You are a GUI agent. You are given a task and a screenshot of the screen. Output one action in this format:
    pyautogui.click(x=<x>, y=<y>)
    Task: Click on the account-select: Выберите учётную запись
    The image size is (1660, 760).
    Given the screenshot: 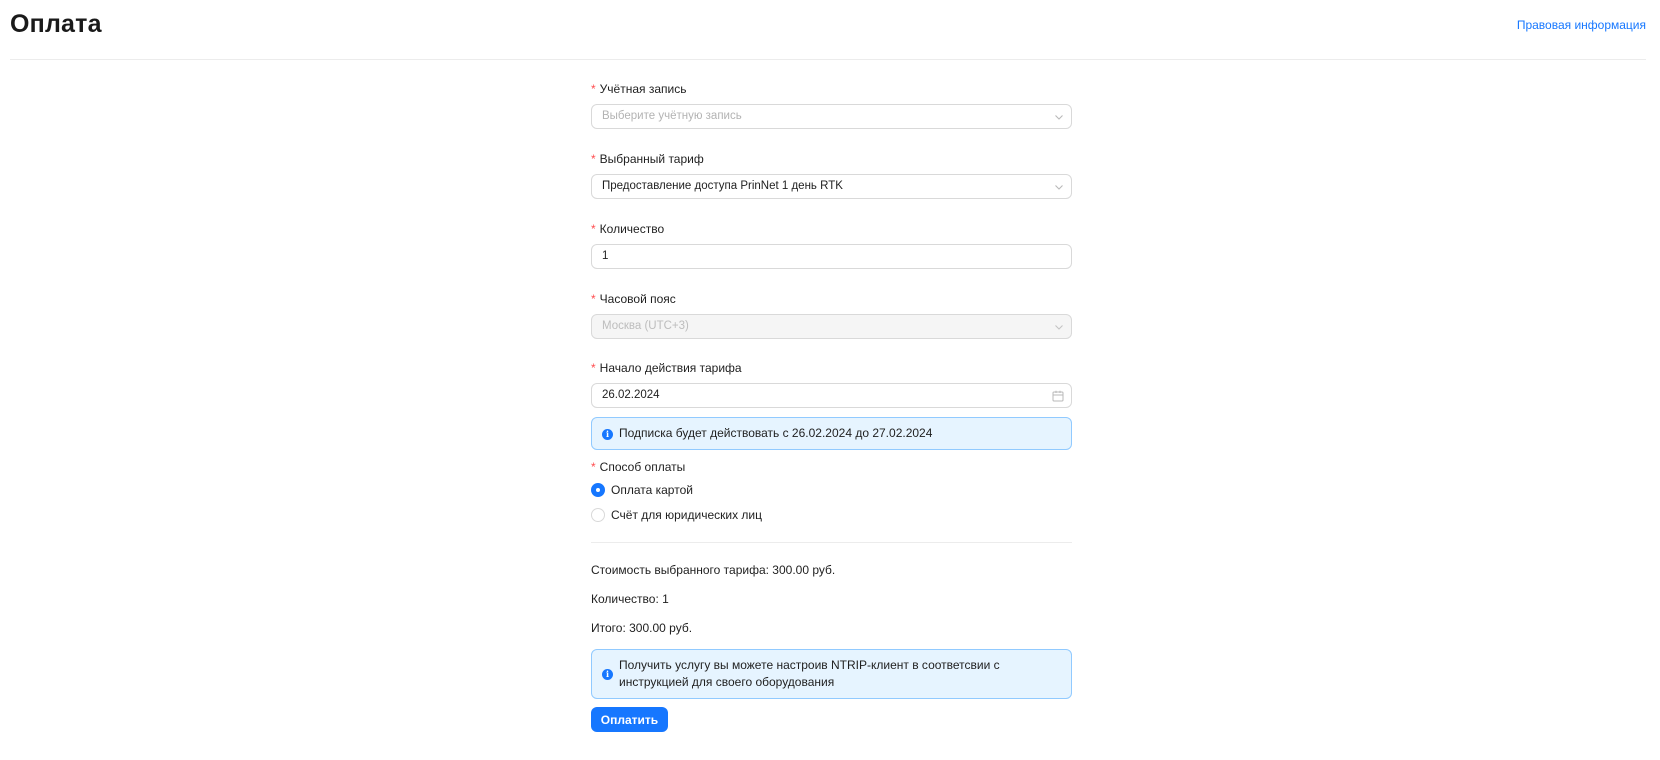 What is the action you would take?
    pyautogui.click(x=831, y=116)
    